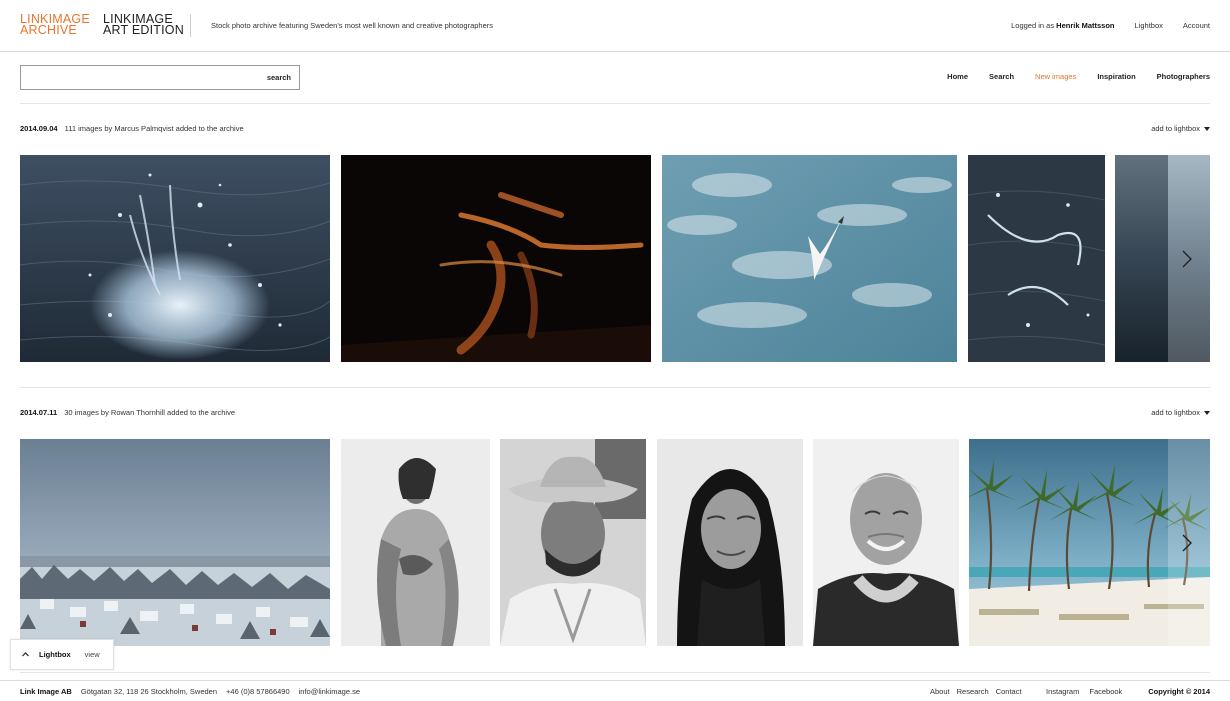 This screenshot has width=1230, height=701. Describe the element at coordinates (1187, 543) in the screenshot. I see `strip-2-next-arrow-icon` at that location.